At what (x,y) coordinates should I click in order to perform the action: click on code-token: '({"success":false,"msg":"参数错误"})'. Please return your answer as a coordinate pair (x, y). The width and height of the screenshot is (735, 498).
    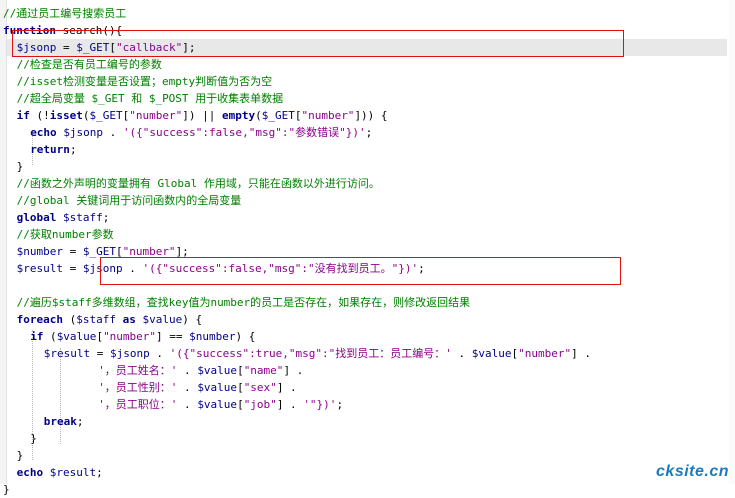
    Looking at the image, I should click on (244, 132).